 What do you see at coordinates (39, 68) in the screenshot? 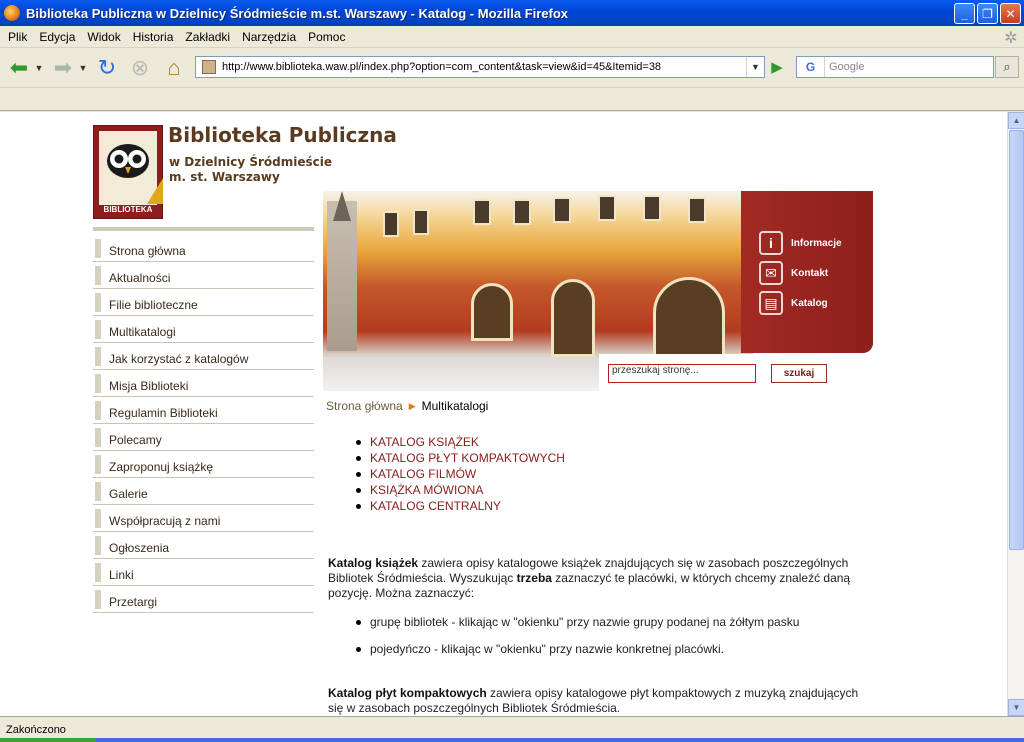
I see `back-dropdown-icon: ▼` at bounding box center [39, 68].